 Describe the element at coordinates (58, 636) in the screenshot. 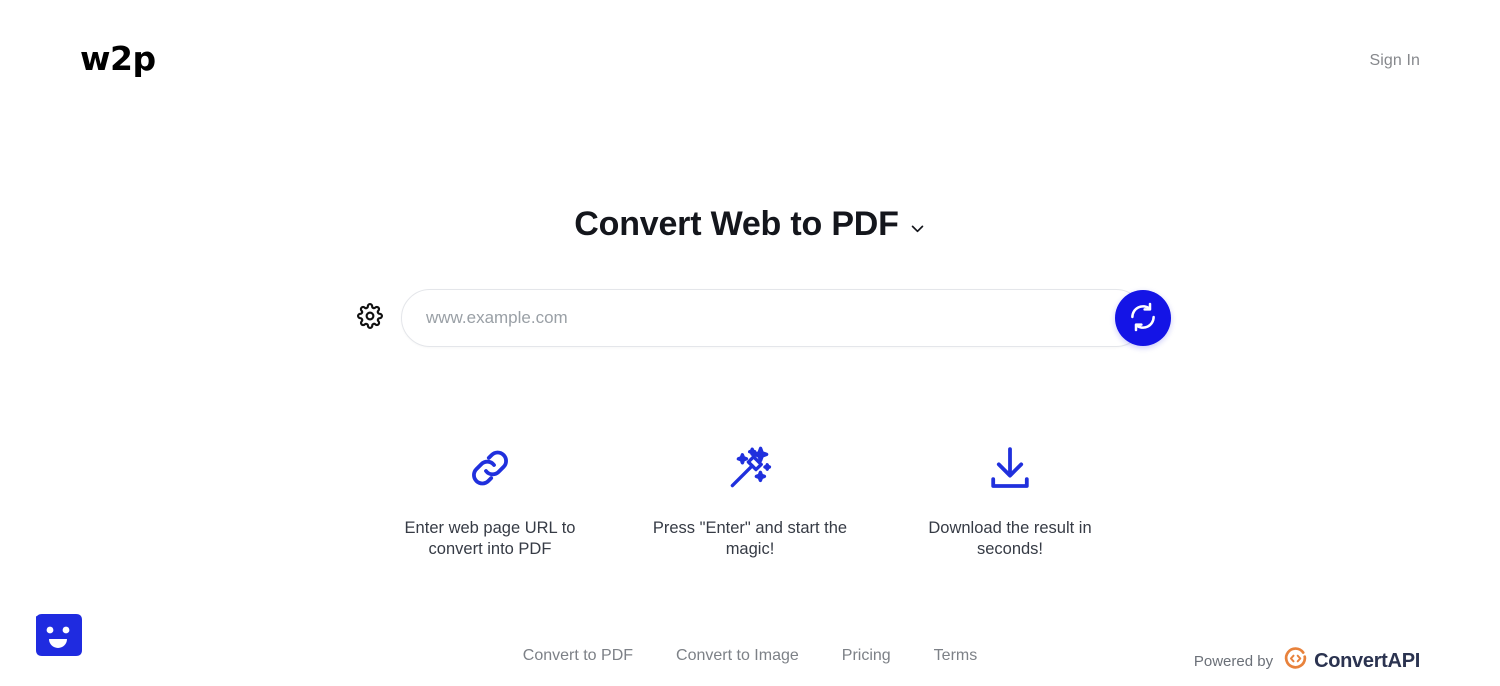

I see `chat-widget-button` at that location.